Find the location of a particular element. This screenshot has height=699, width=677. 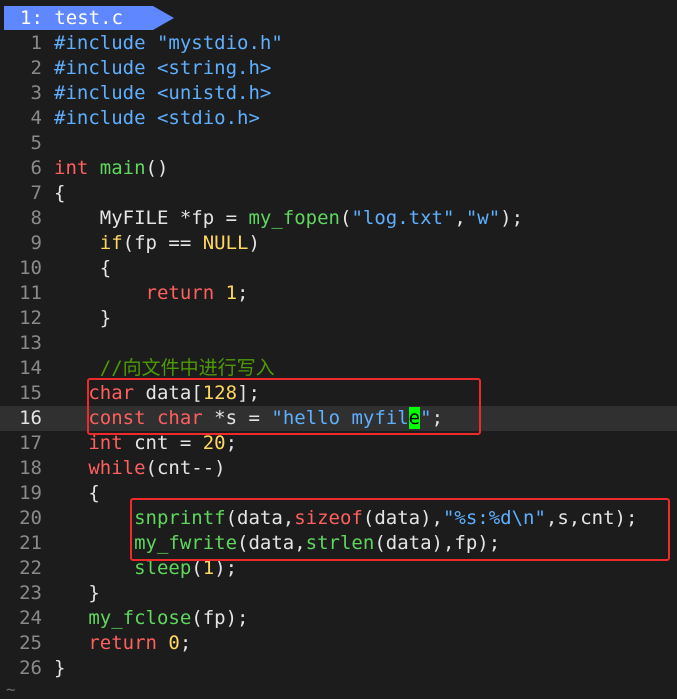

line-number: 22 is located at coordinates (30, 568).